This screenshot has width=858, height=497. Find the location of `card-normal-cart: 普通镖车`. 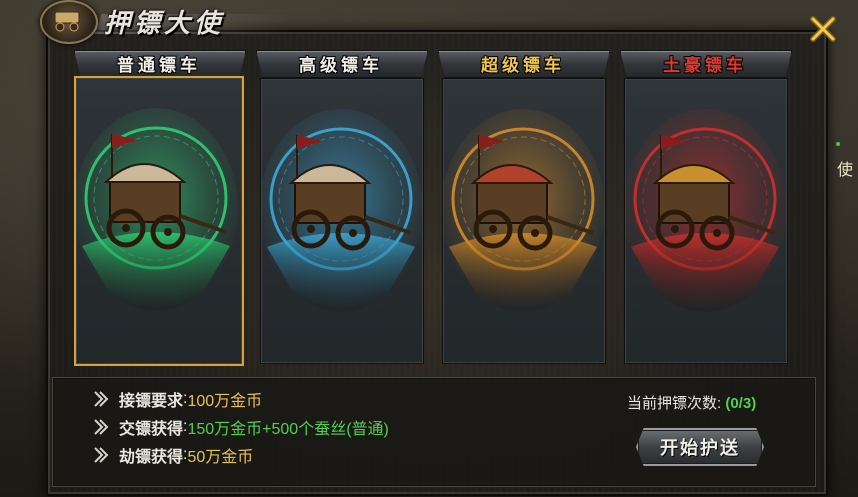

card-normal-cart: 普通镖车 is located at coordinates (160, 208).